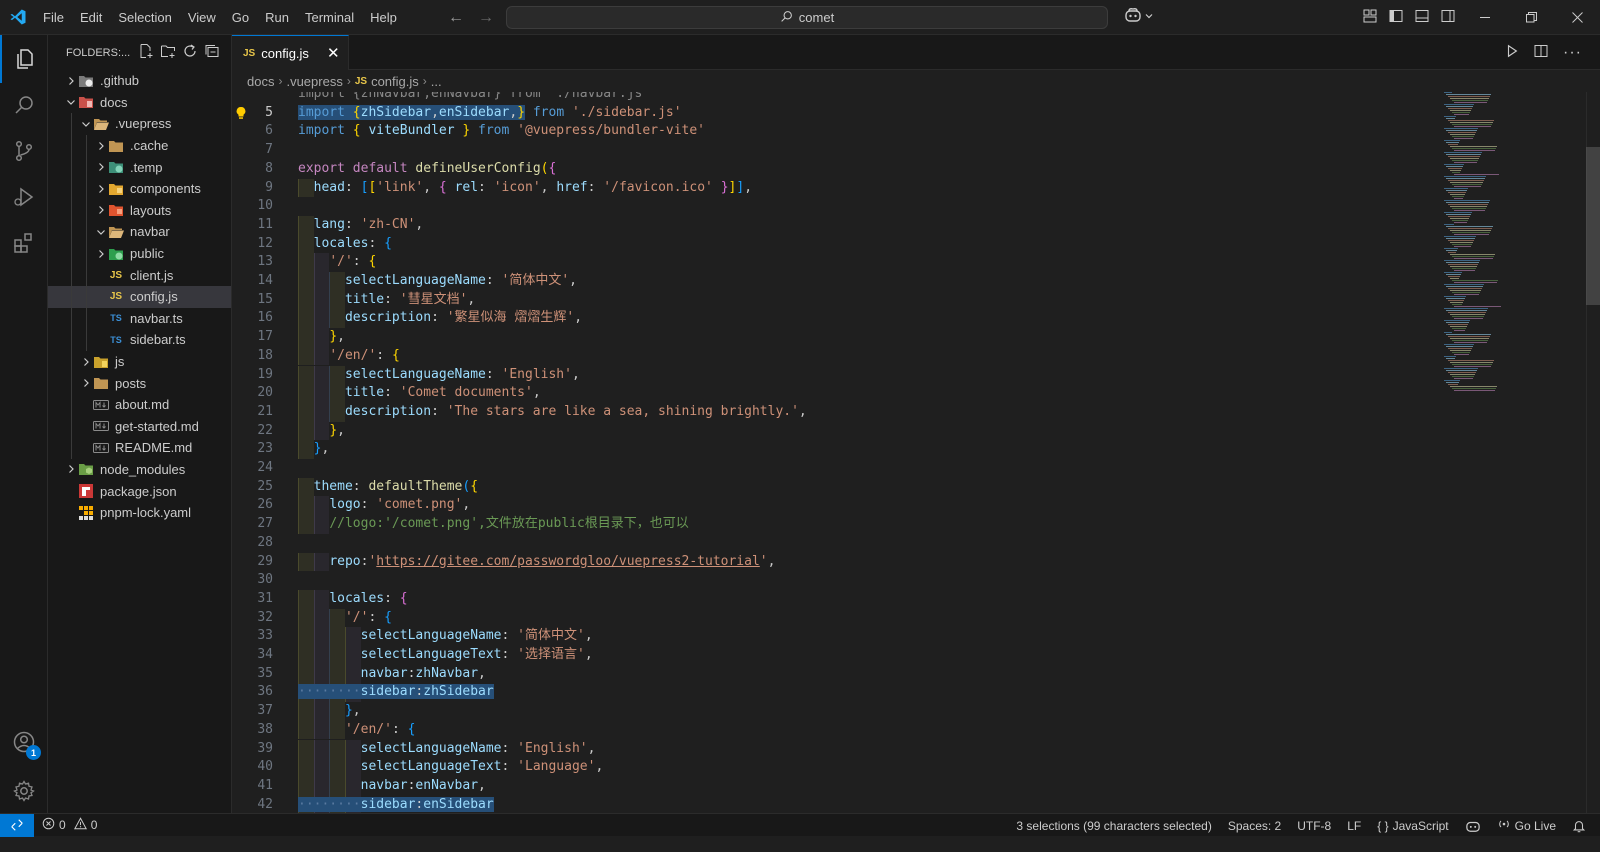 The height and width of the screenshot is (852, 1600). I want to click on menu-item-go: Go, so click(240, 17).